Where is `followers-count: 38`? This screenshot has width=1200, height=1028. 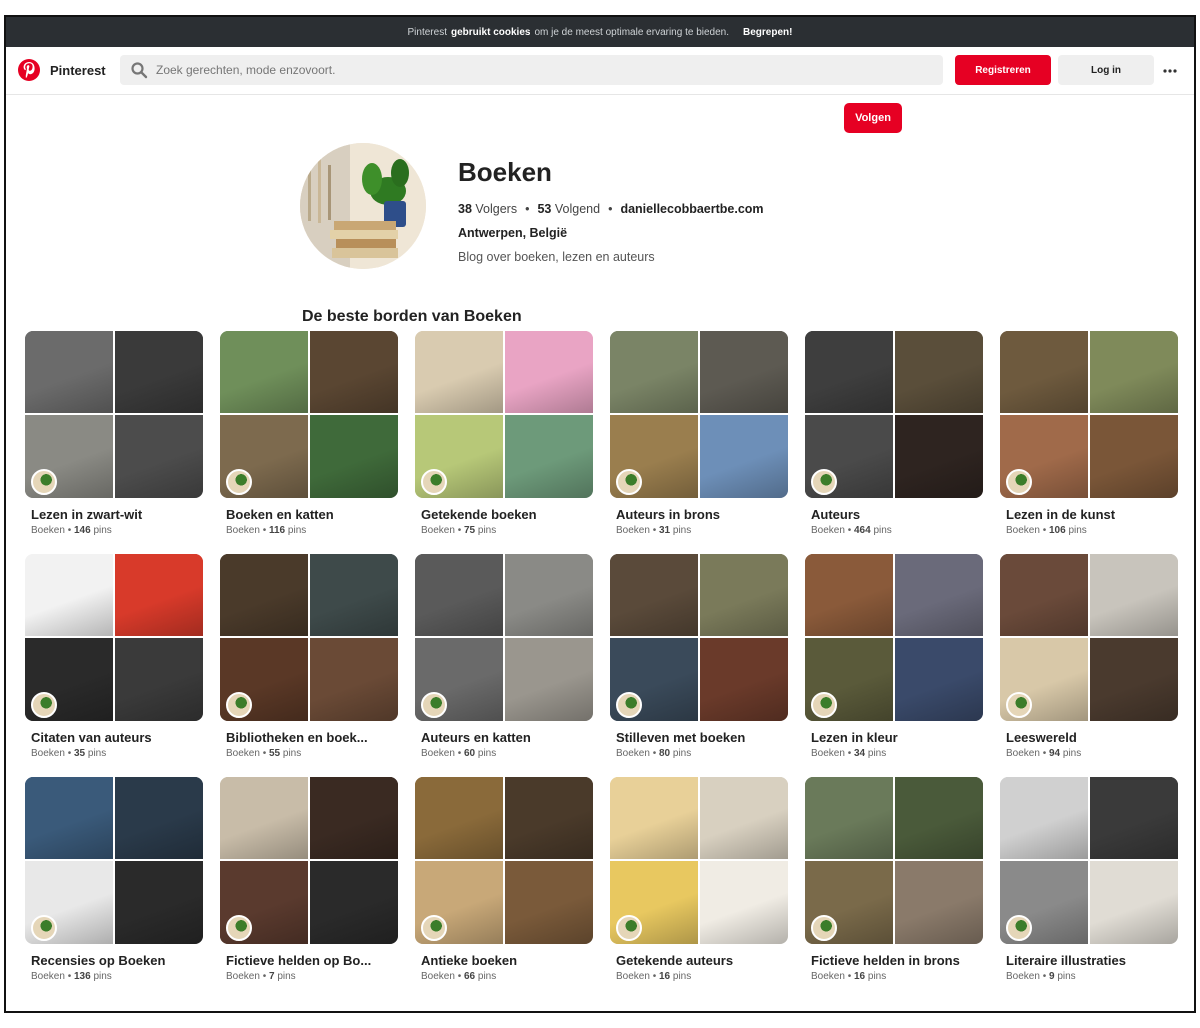 followers-count: 38 is located at coordinates (465, 209).